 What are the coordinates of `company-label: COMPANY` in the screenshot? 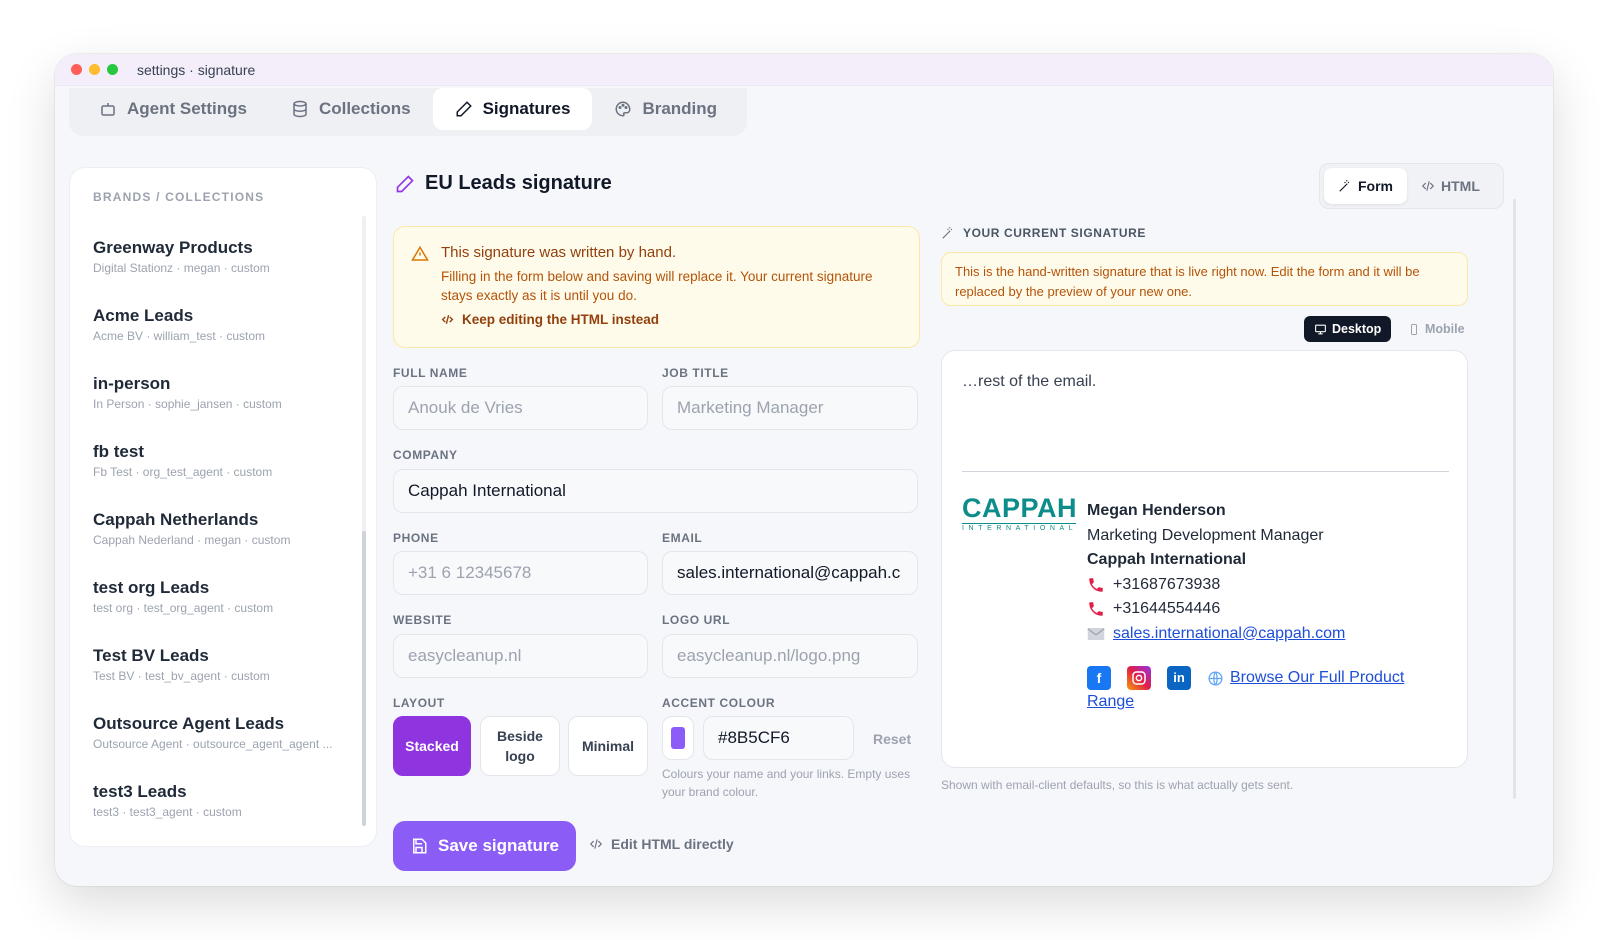 It's located at (425, 455).